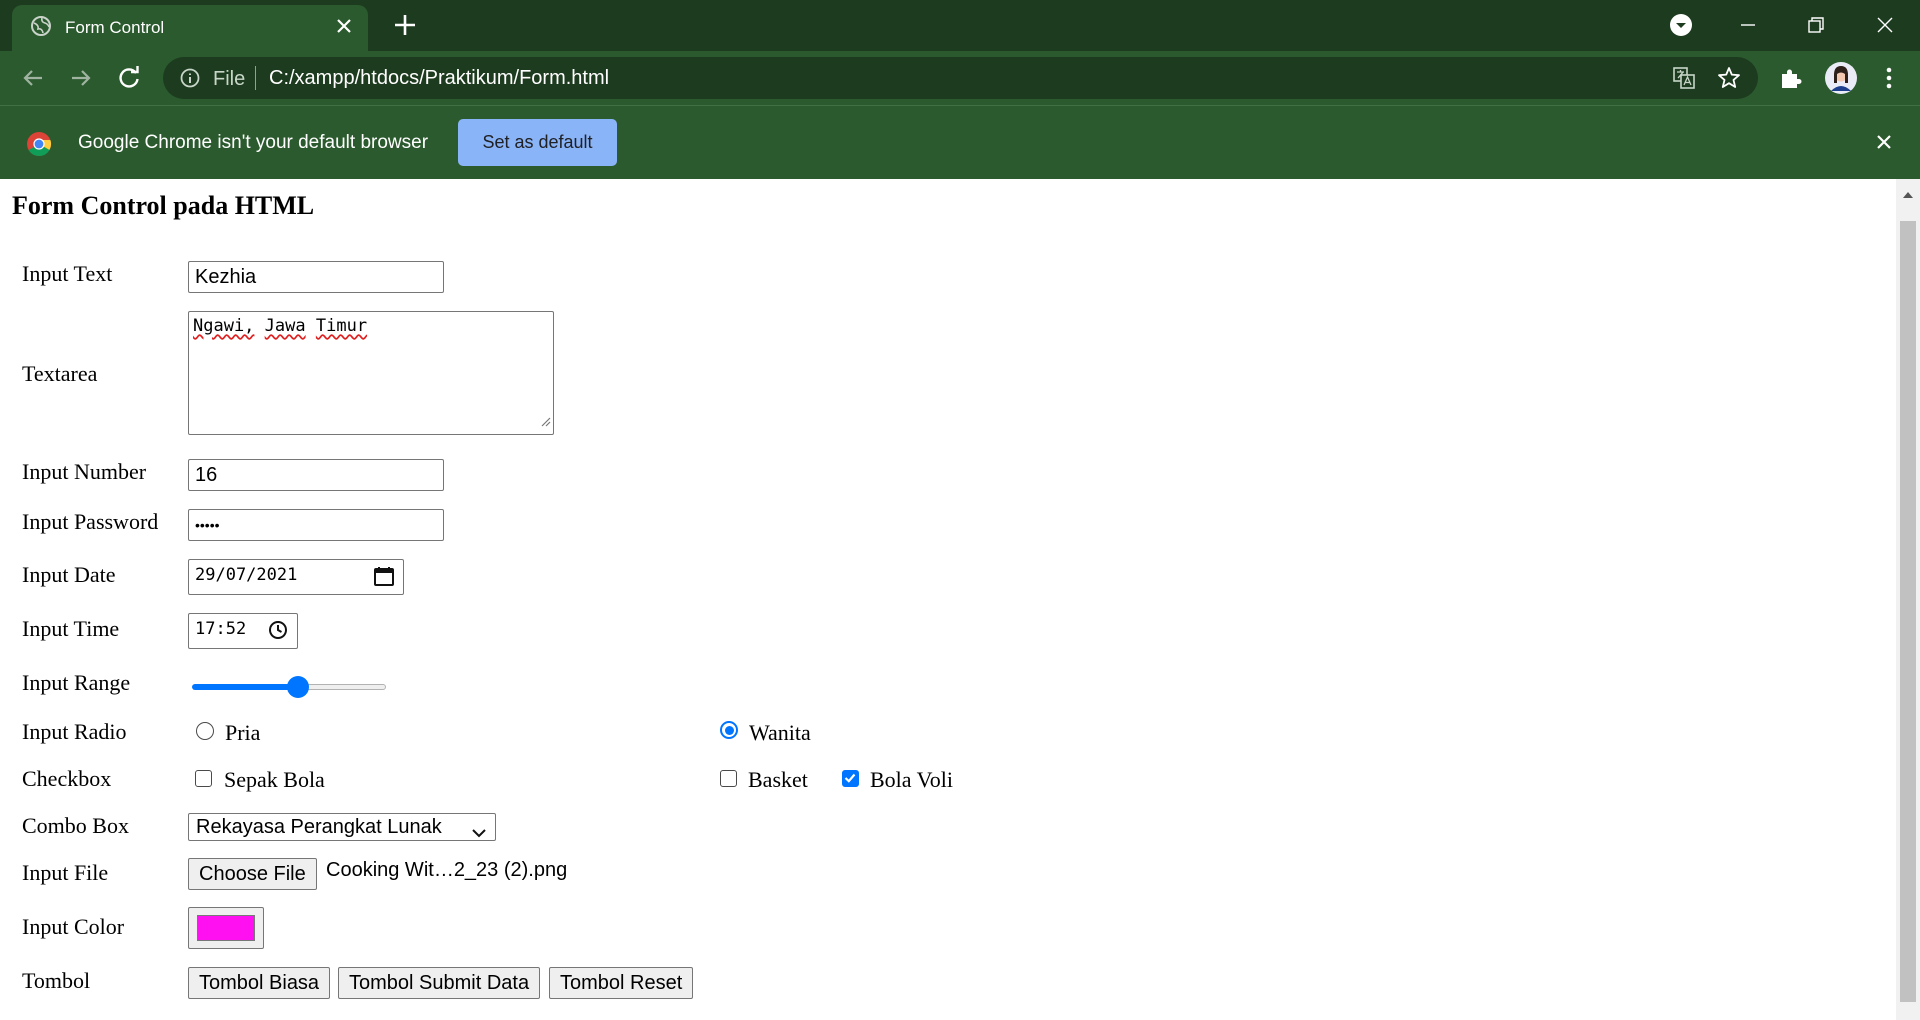 This screenshot has height=1020, width=1920. I want to click on address-bar: File C:/xampp/htdocs/Praktikum/Form.html, so click(960, 78).